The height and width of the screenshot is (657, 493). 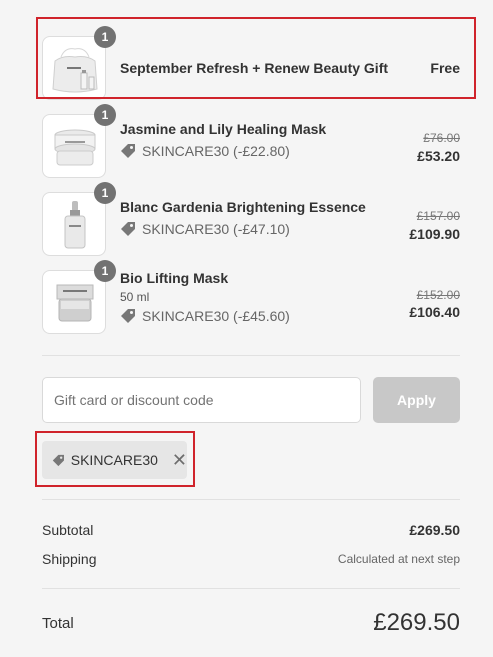 I want to click on subtotal-value: £269.50, so click(x=434, y=530).